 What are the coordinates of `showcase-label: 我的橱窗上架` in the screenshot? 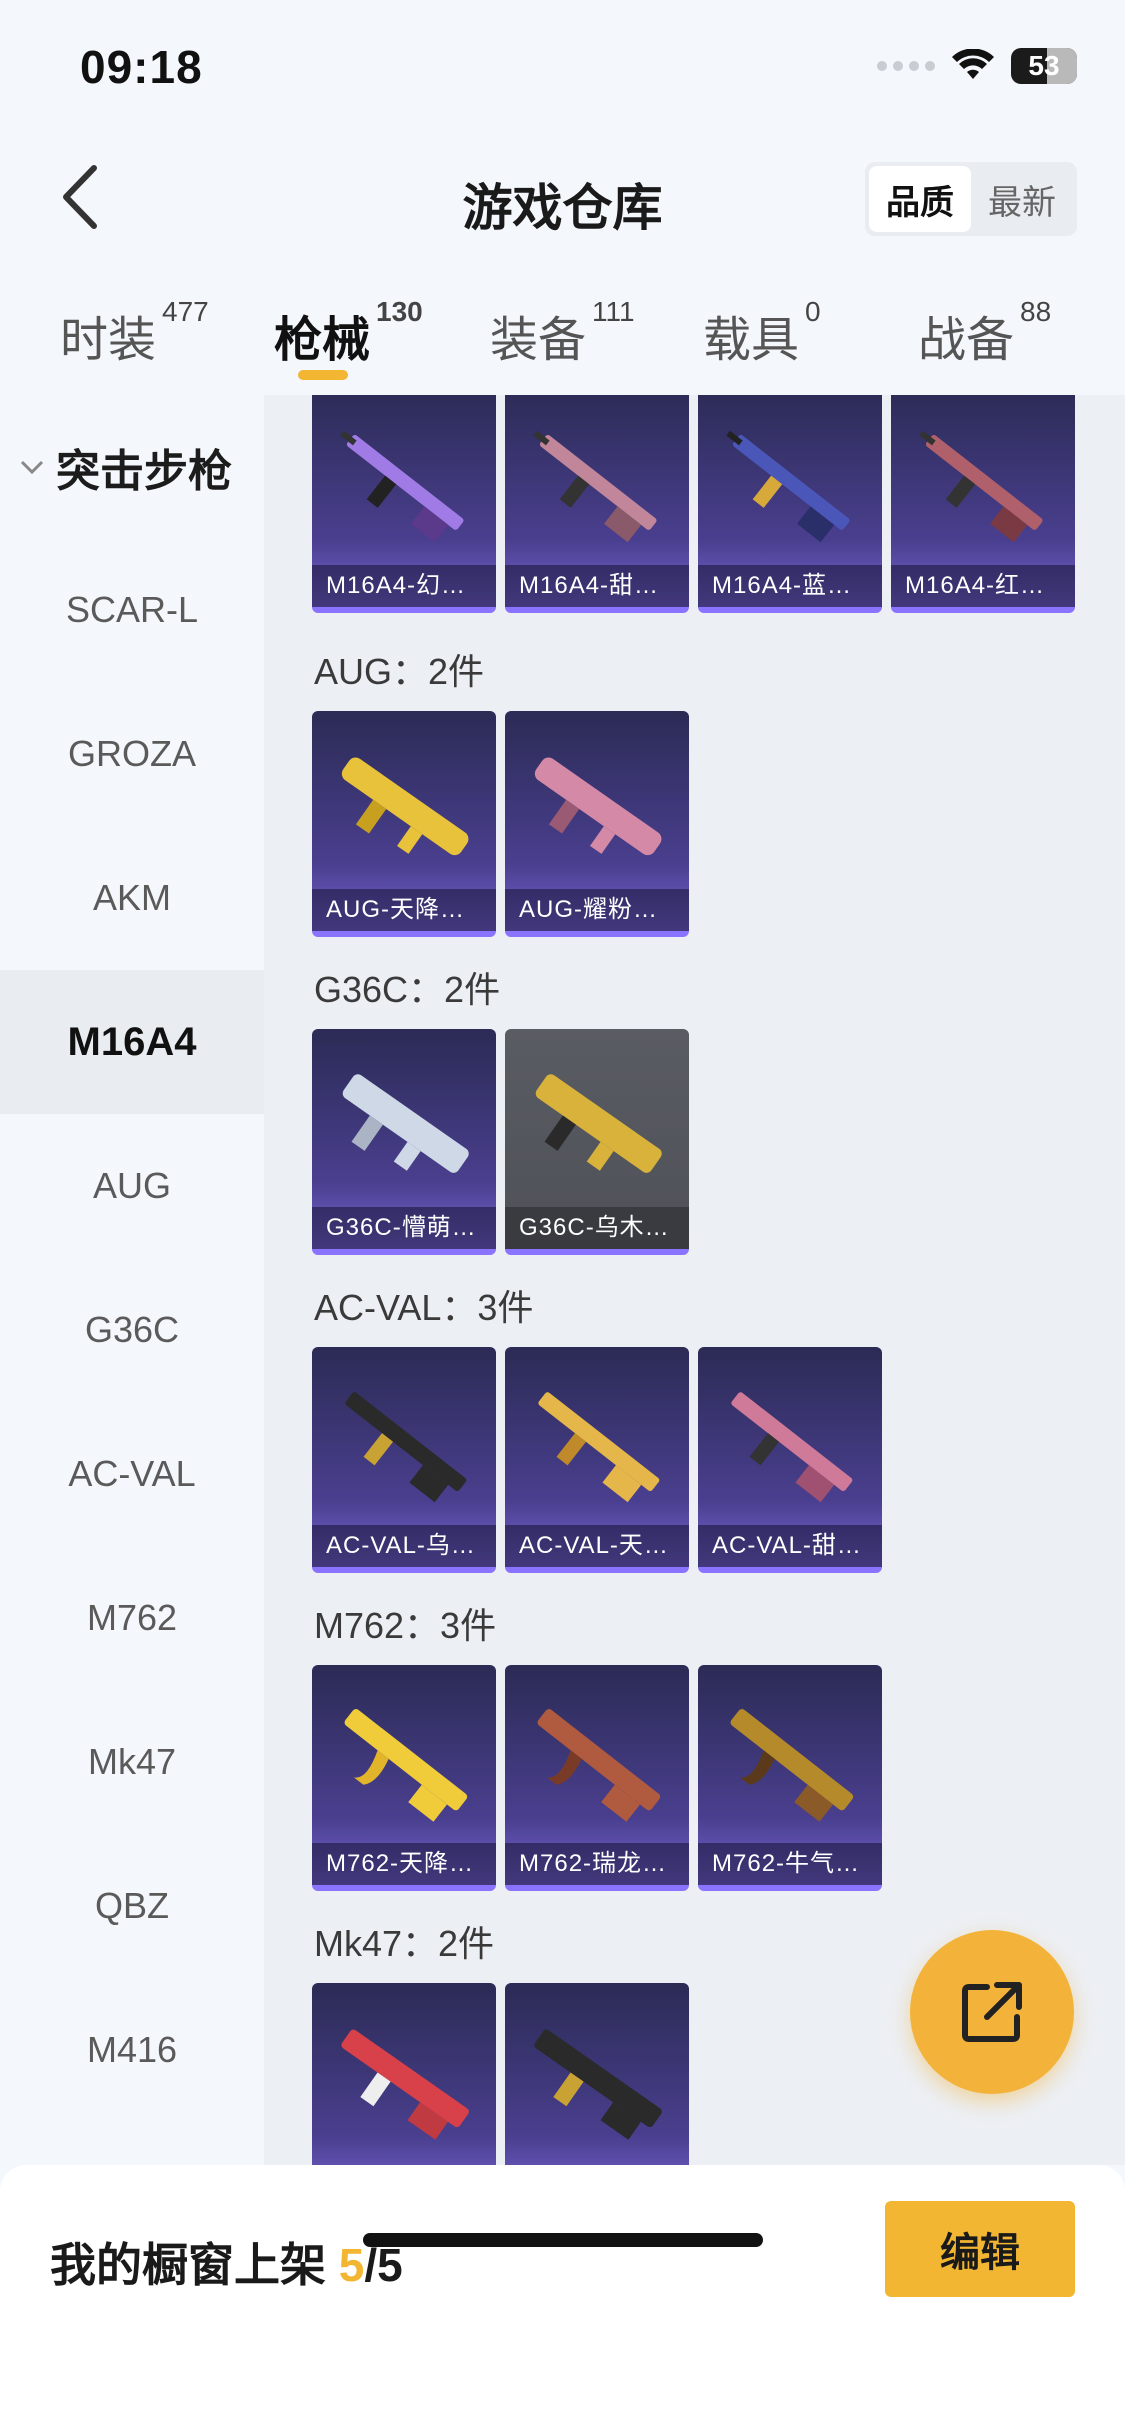 It's located at (188, 2265).